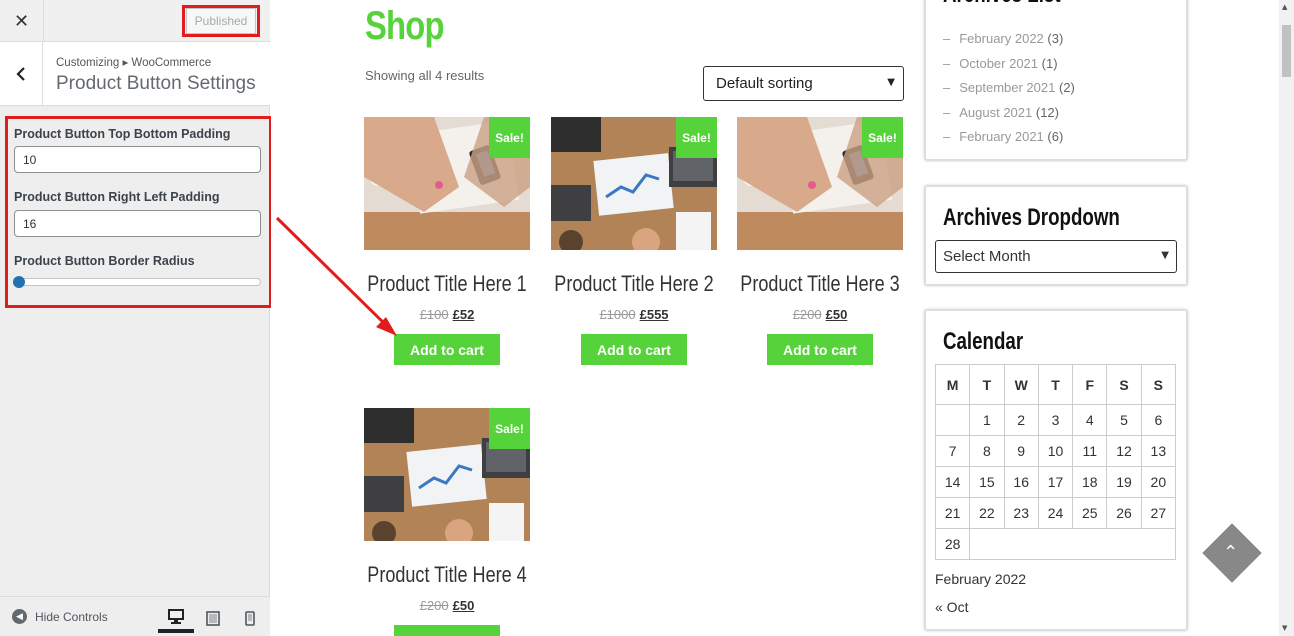  Describe the element at coordinates (1009, 113) in the screenshot. I see `list-item: – August 2021 (12)` at that location.